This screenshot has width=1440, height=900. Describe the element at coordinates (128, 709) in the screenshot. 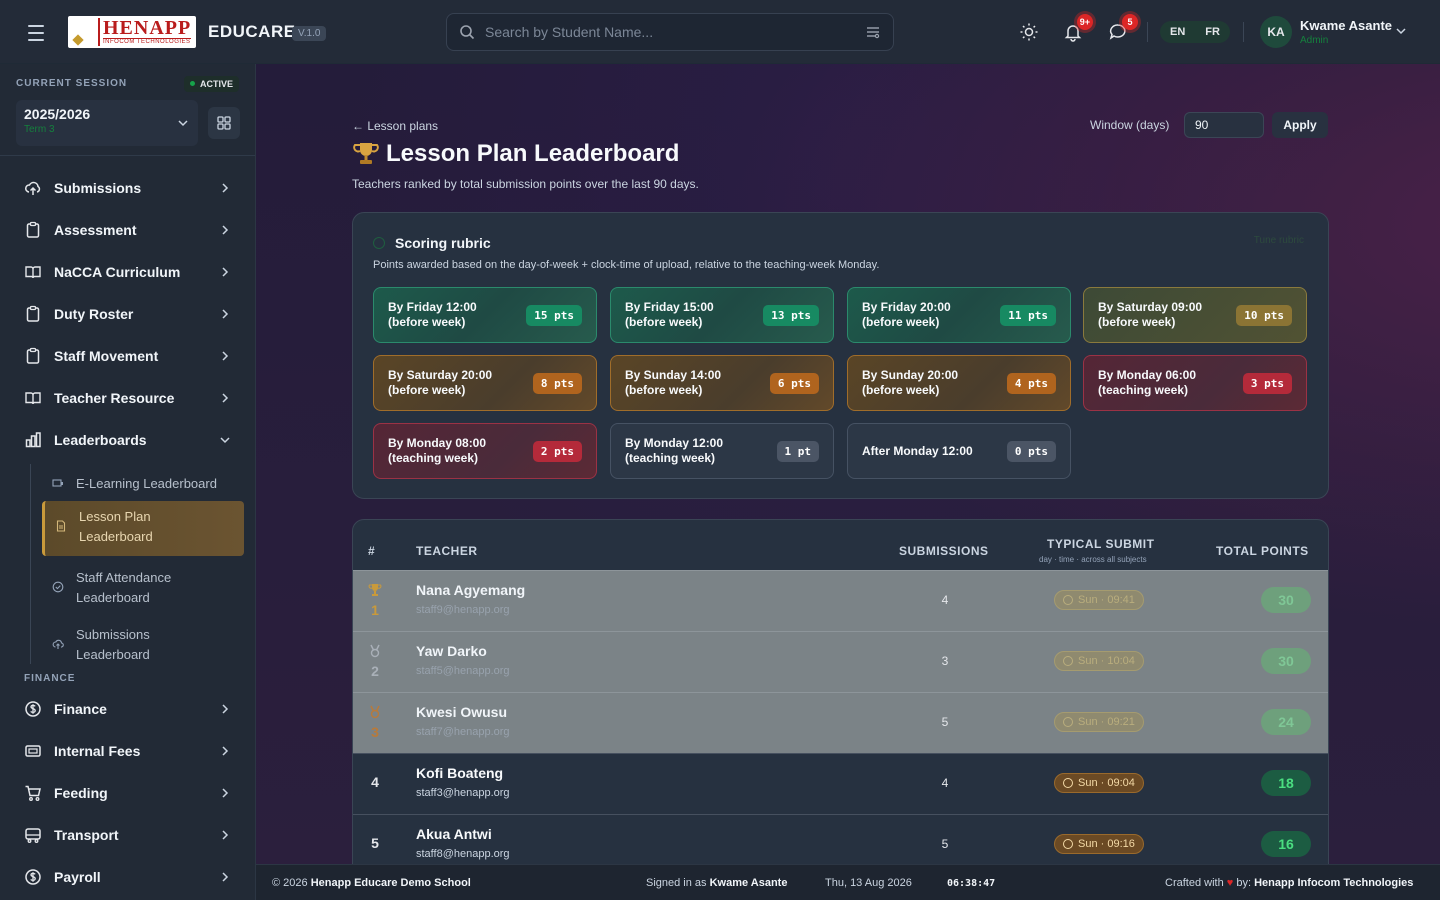

I see `sidebar-item-finance: Finance` at that location.